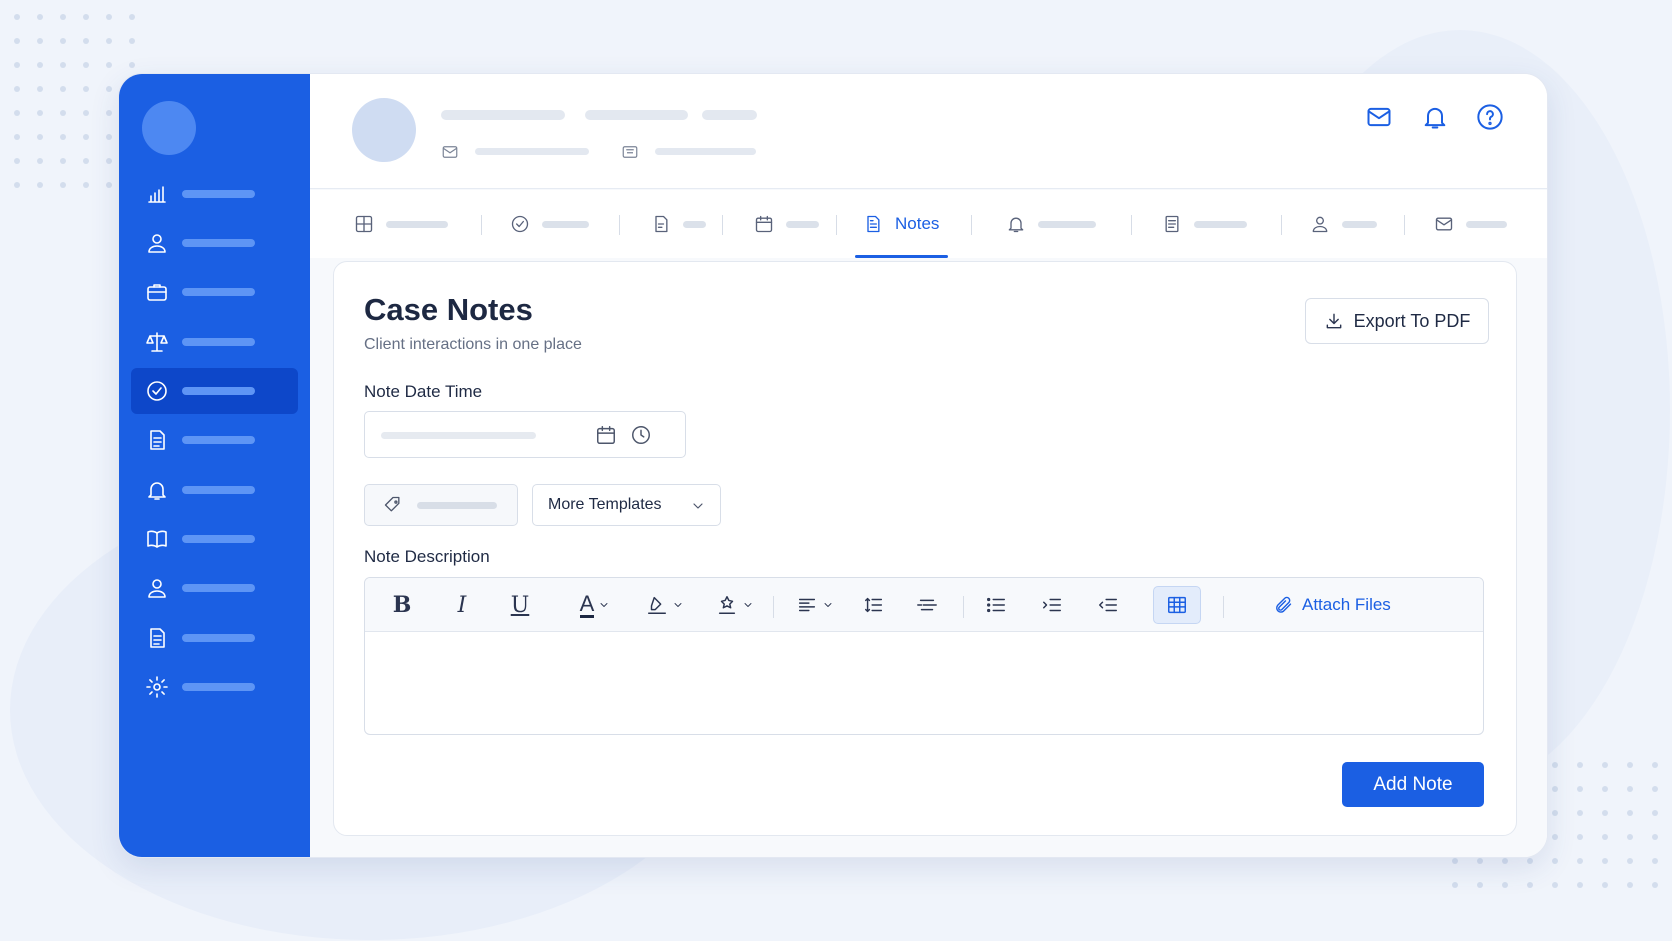 This screenshot has width=1672, height=941. Describe the element at coordinates (786, 224) in the screenshot. I see `tab-calendar` at that location.